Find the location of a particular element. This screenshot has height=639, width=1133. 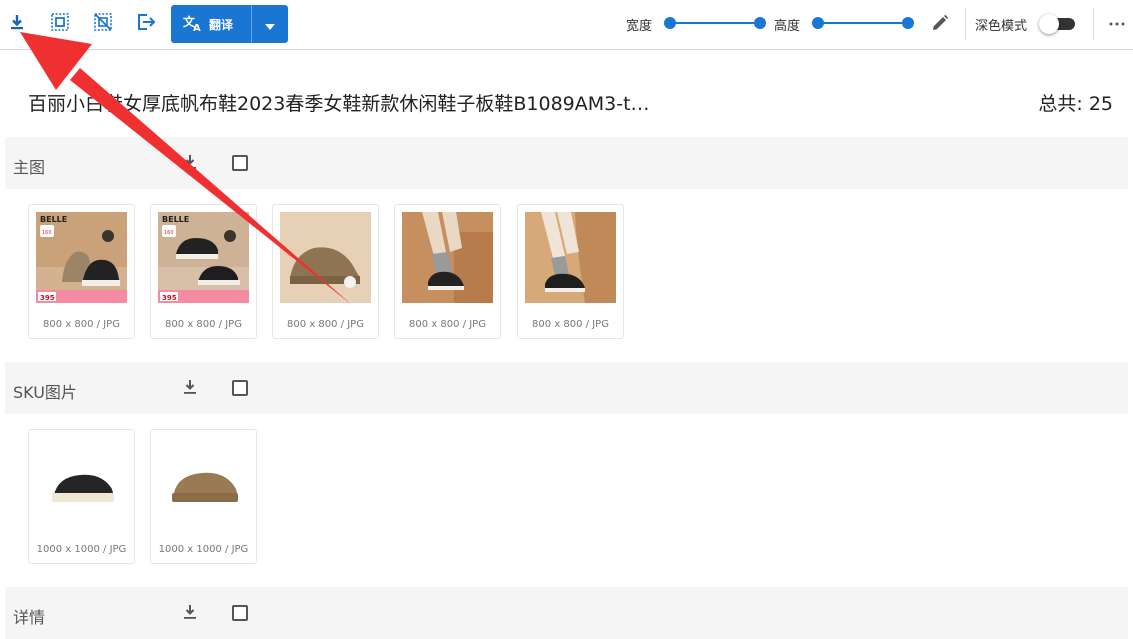

section-main-checkbox is located at coordinates (240, 163).